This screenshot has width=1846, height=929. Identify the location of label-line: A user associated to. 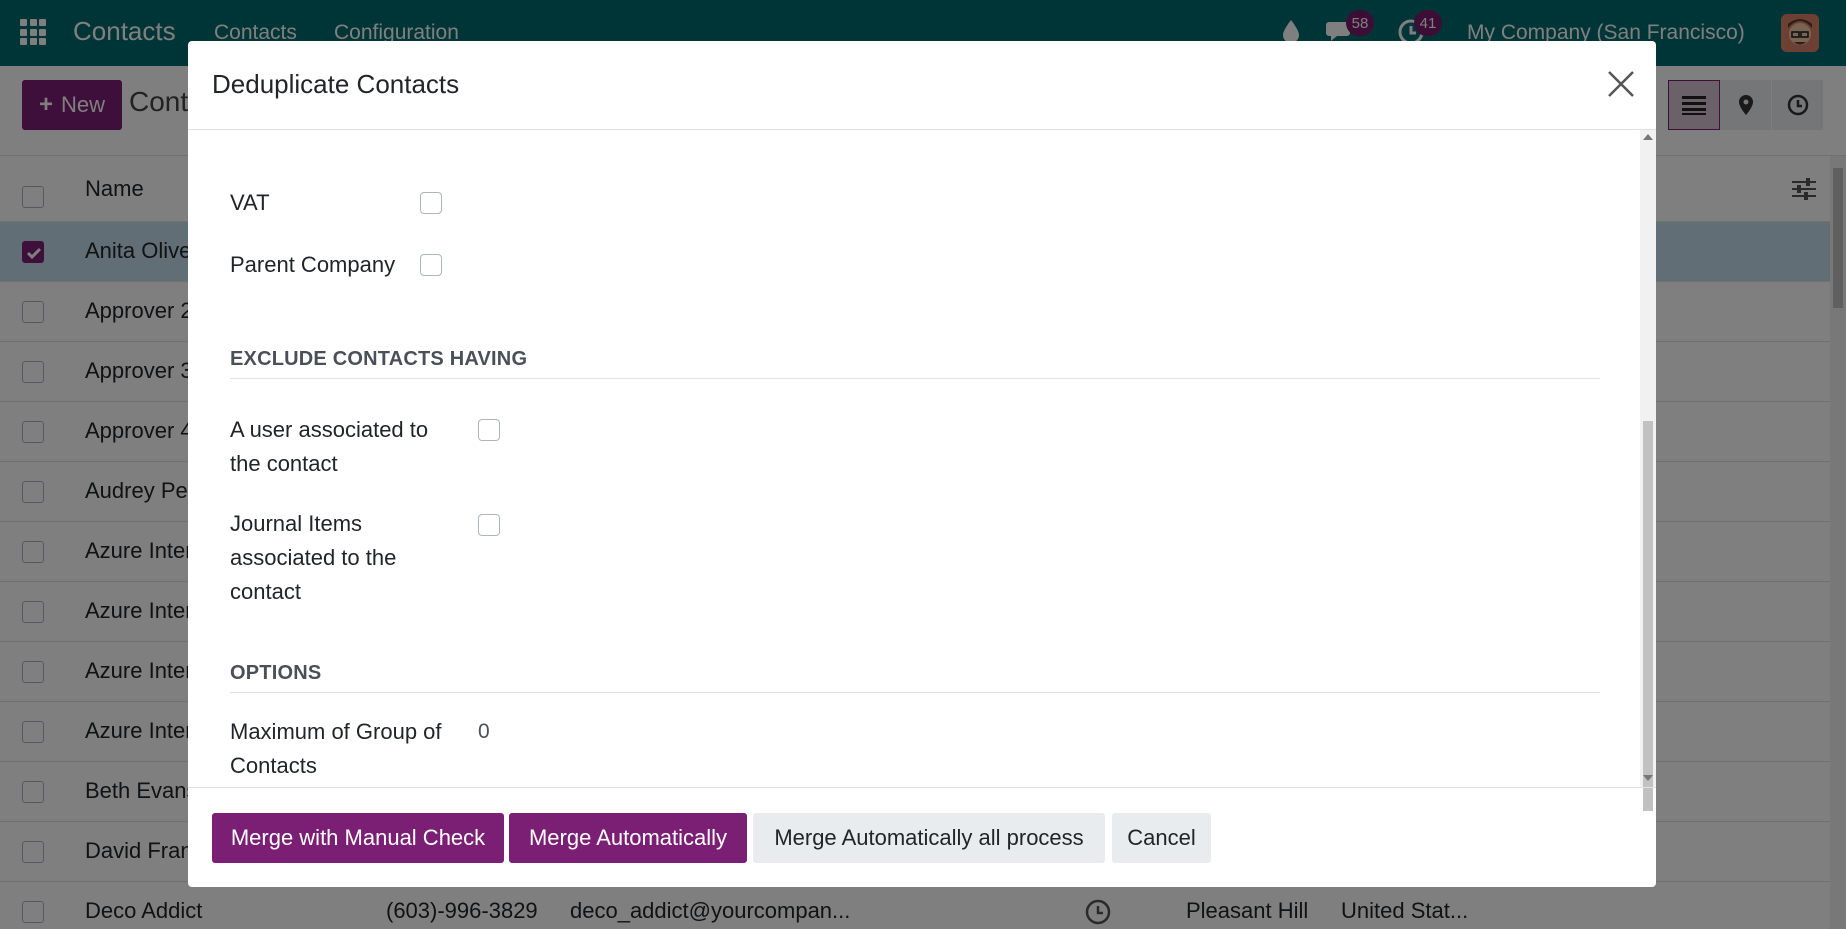
(329, 429).